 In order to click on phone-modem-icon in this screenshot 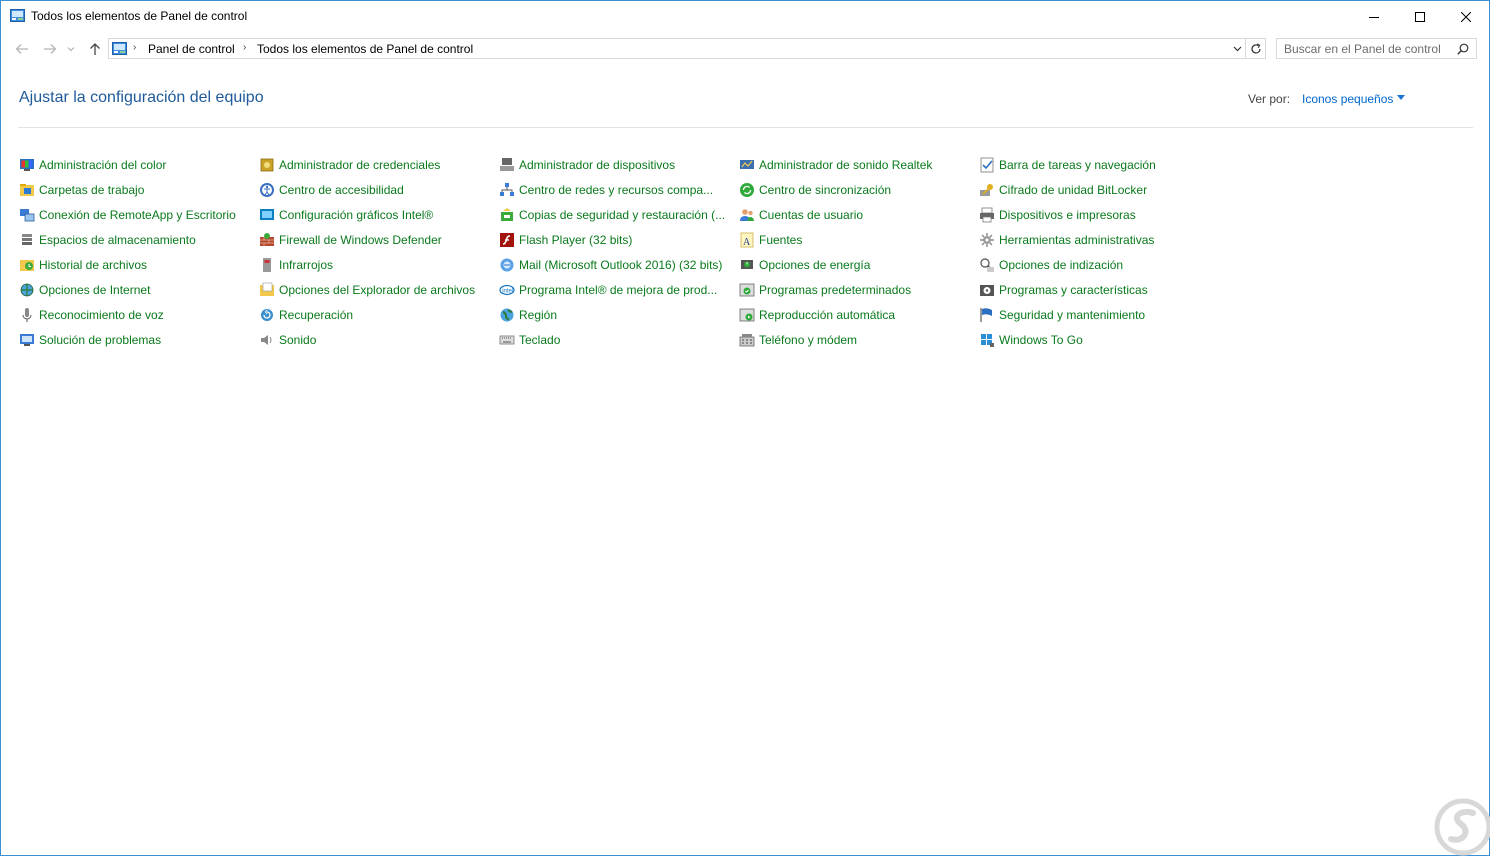, I will do `click(747, 340)`.